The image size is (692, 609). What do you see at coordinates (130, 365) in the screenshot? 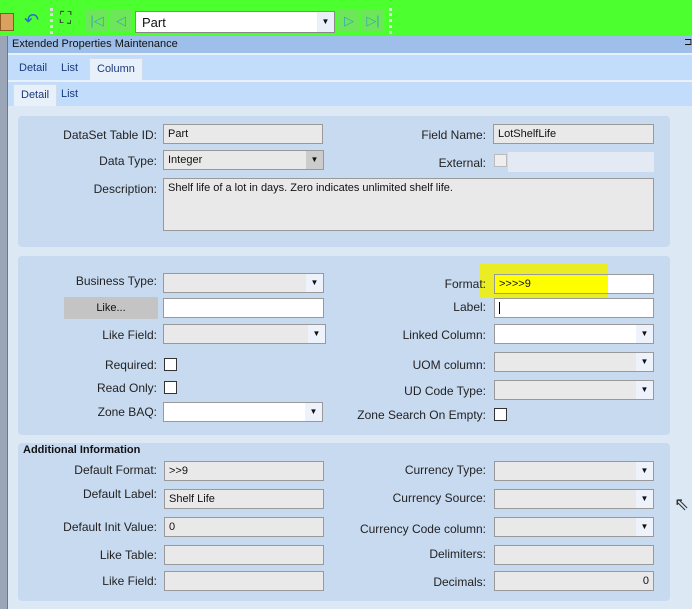
I see `required-label: Required:` at bounding box center [130, 365].